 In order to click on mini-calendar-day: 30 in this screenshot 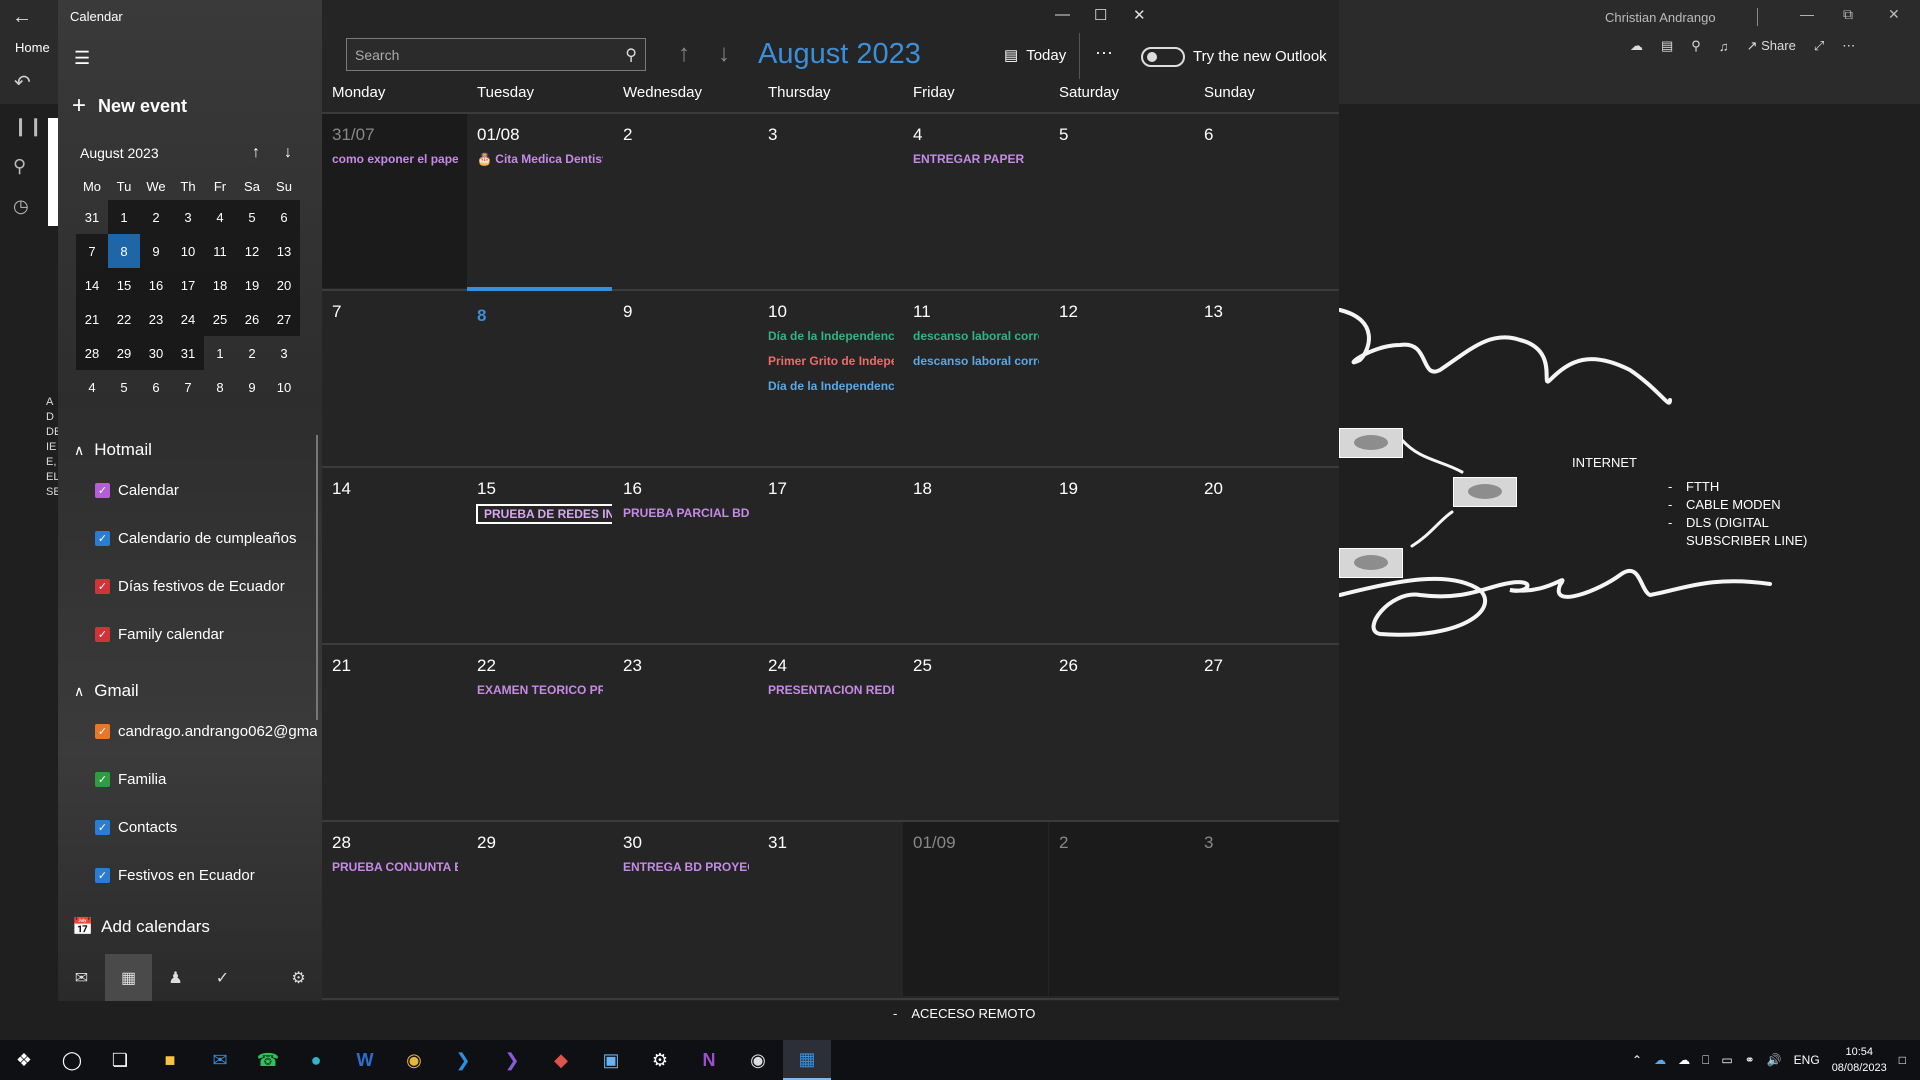, I will do `click(156, 353)`.